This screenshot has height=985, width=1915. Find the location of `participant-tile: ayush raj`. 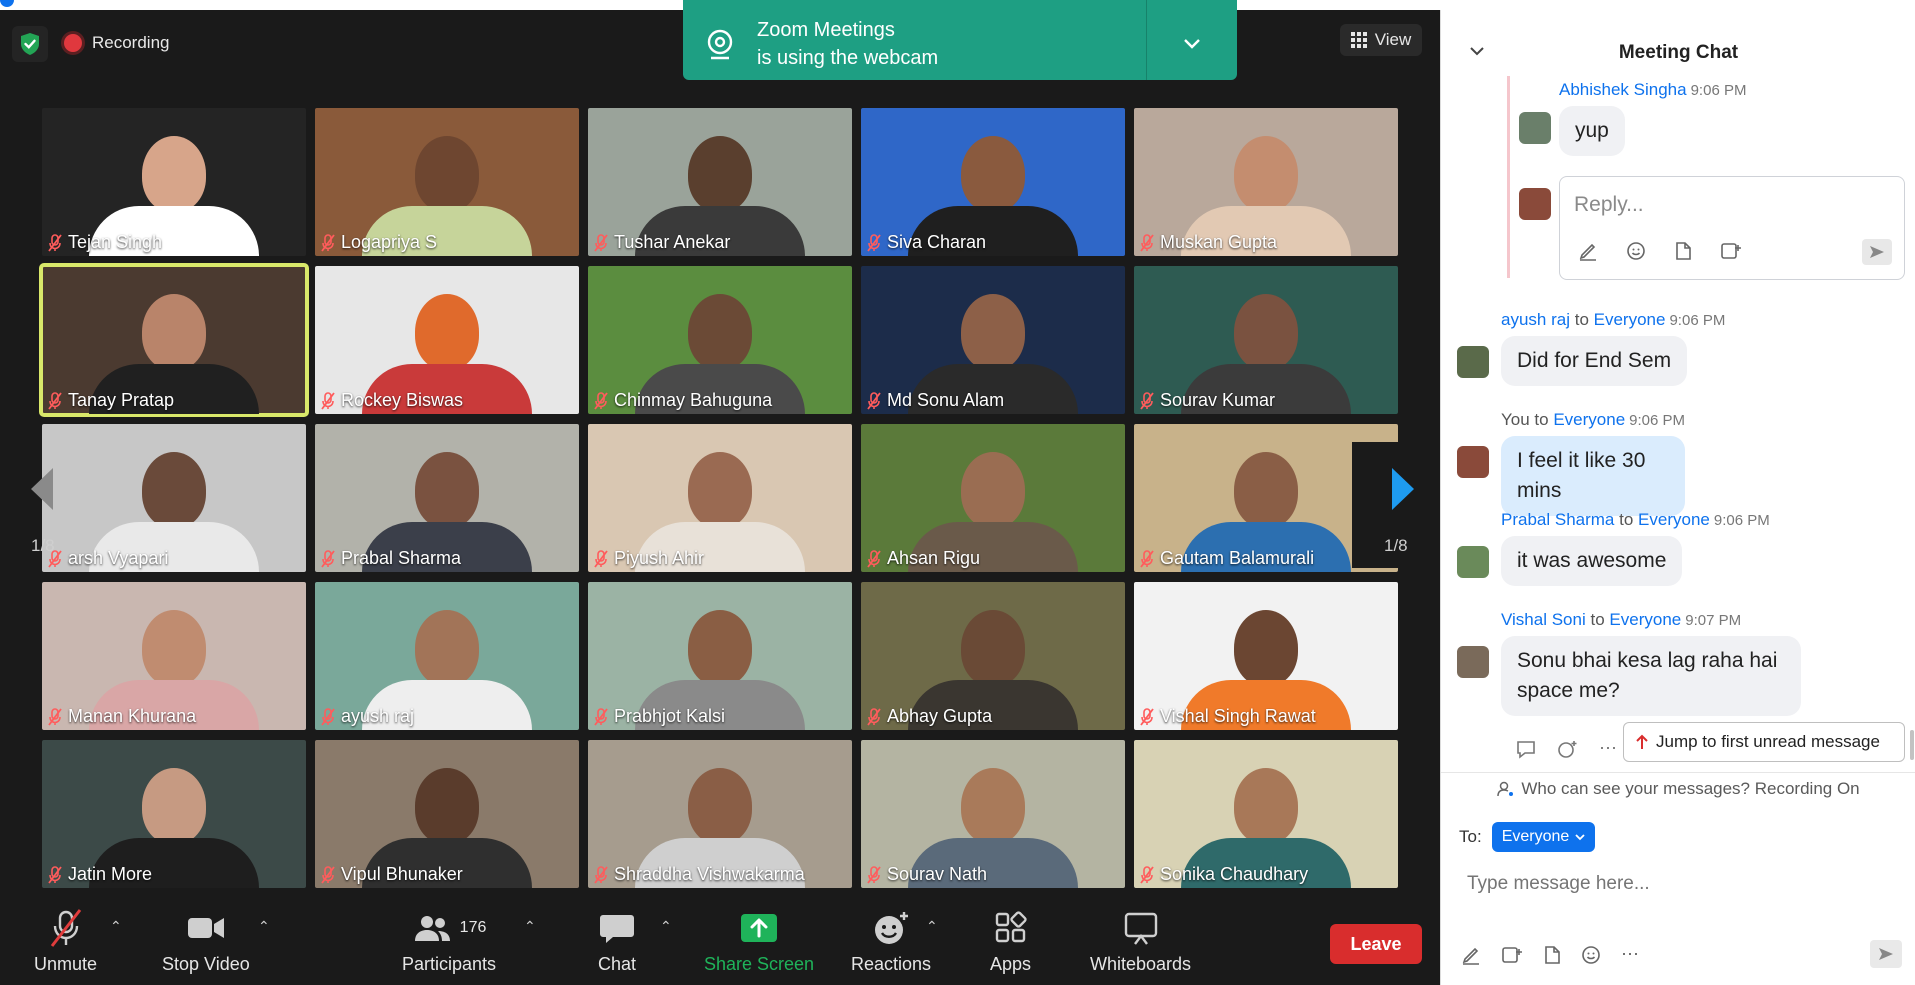

participant-tile: ayush raj is located at coordinates (447, 656).